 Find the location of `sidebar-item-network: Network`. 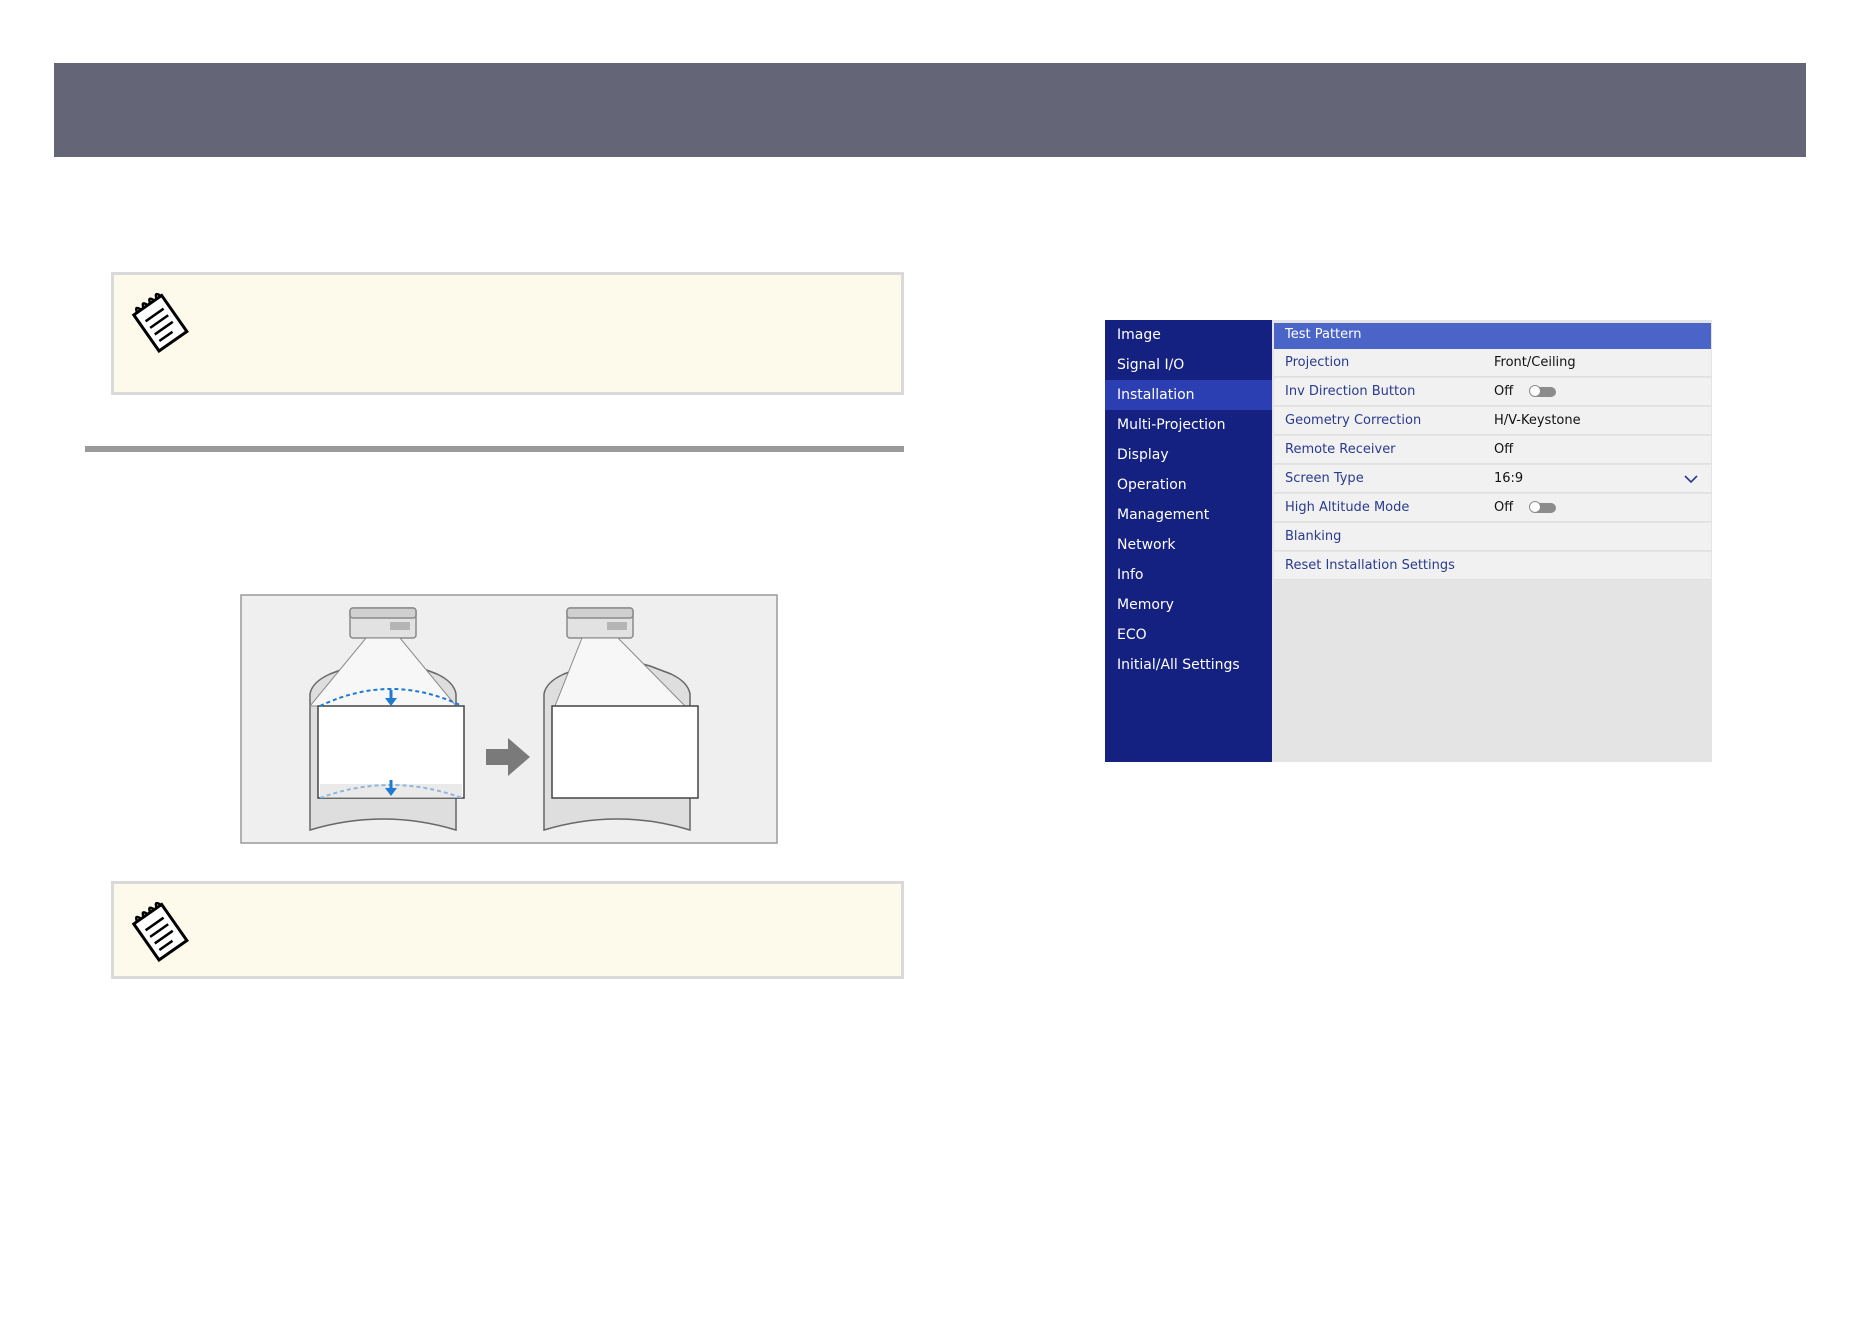

sidebar-item-network: Network is located at coordinates (1188, 545).